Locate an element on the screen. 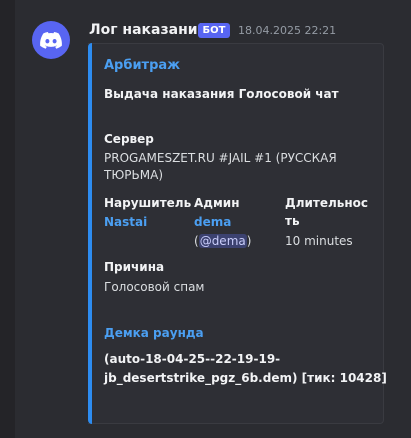  reason-value: Голосовой спам is located at coordinates (154, 287).